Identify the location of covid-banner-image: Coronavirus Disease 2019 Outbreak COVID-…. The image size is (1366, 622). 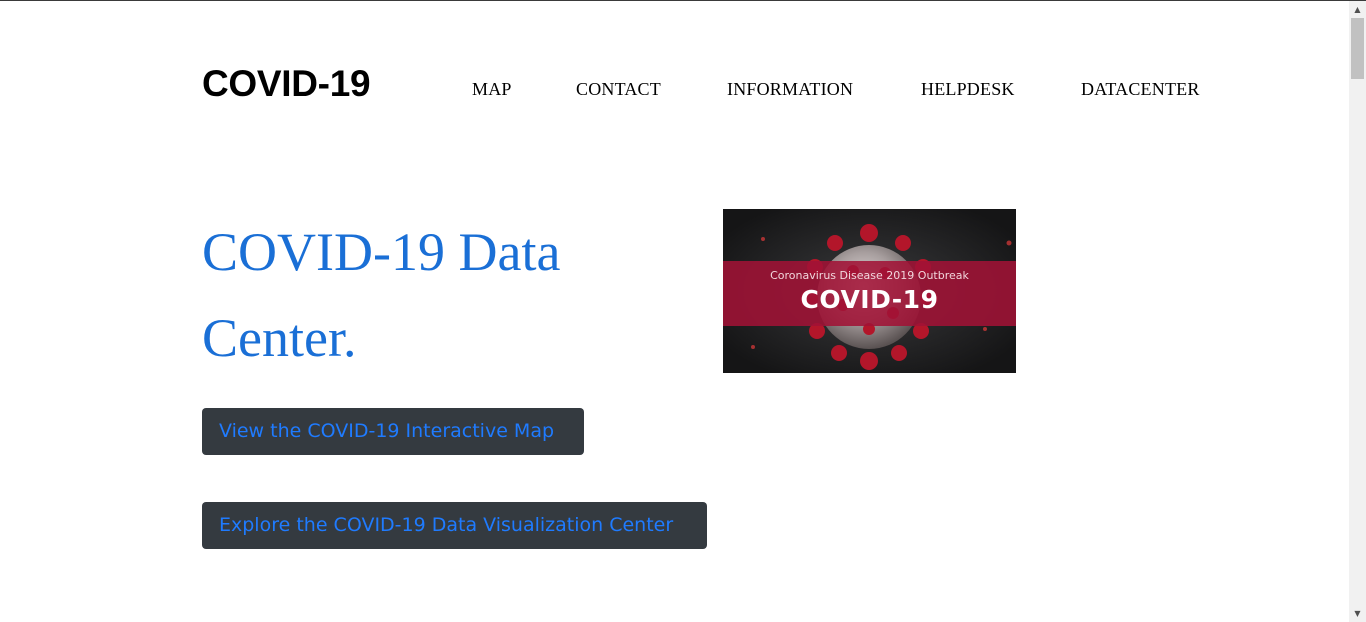
(869, 291).